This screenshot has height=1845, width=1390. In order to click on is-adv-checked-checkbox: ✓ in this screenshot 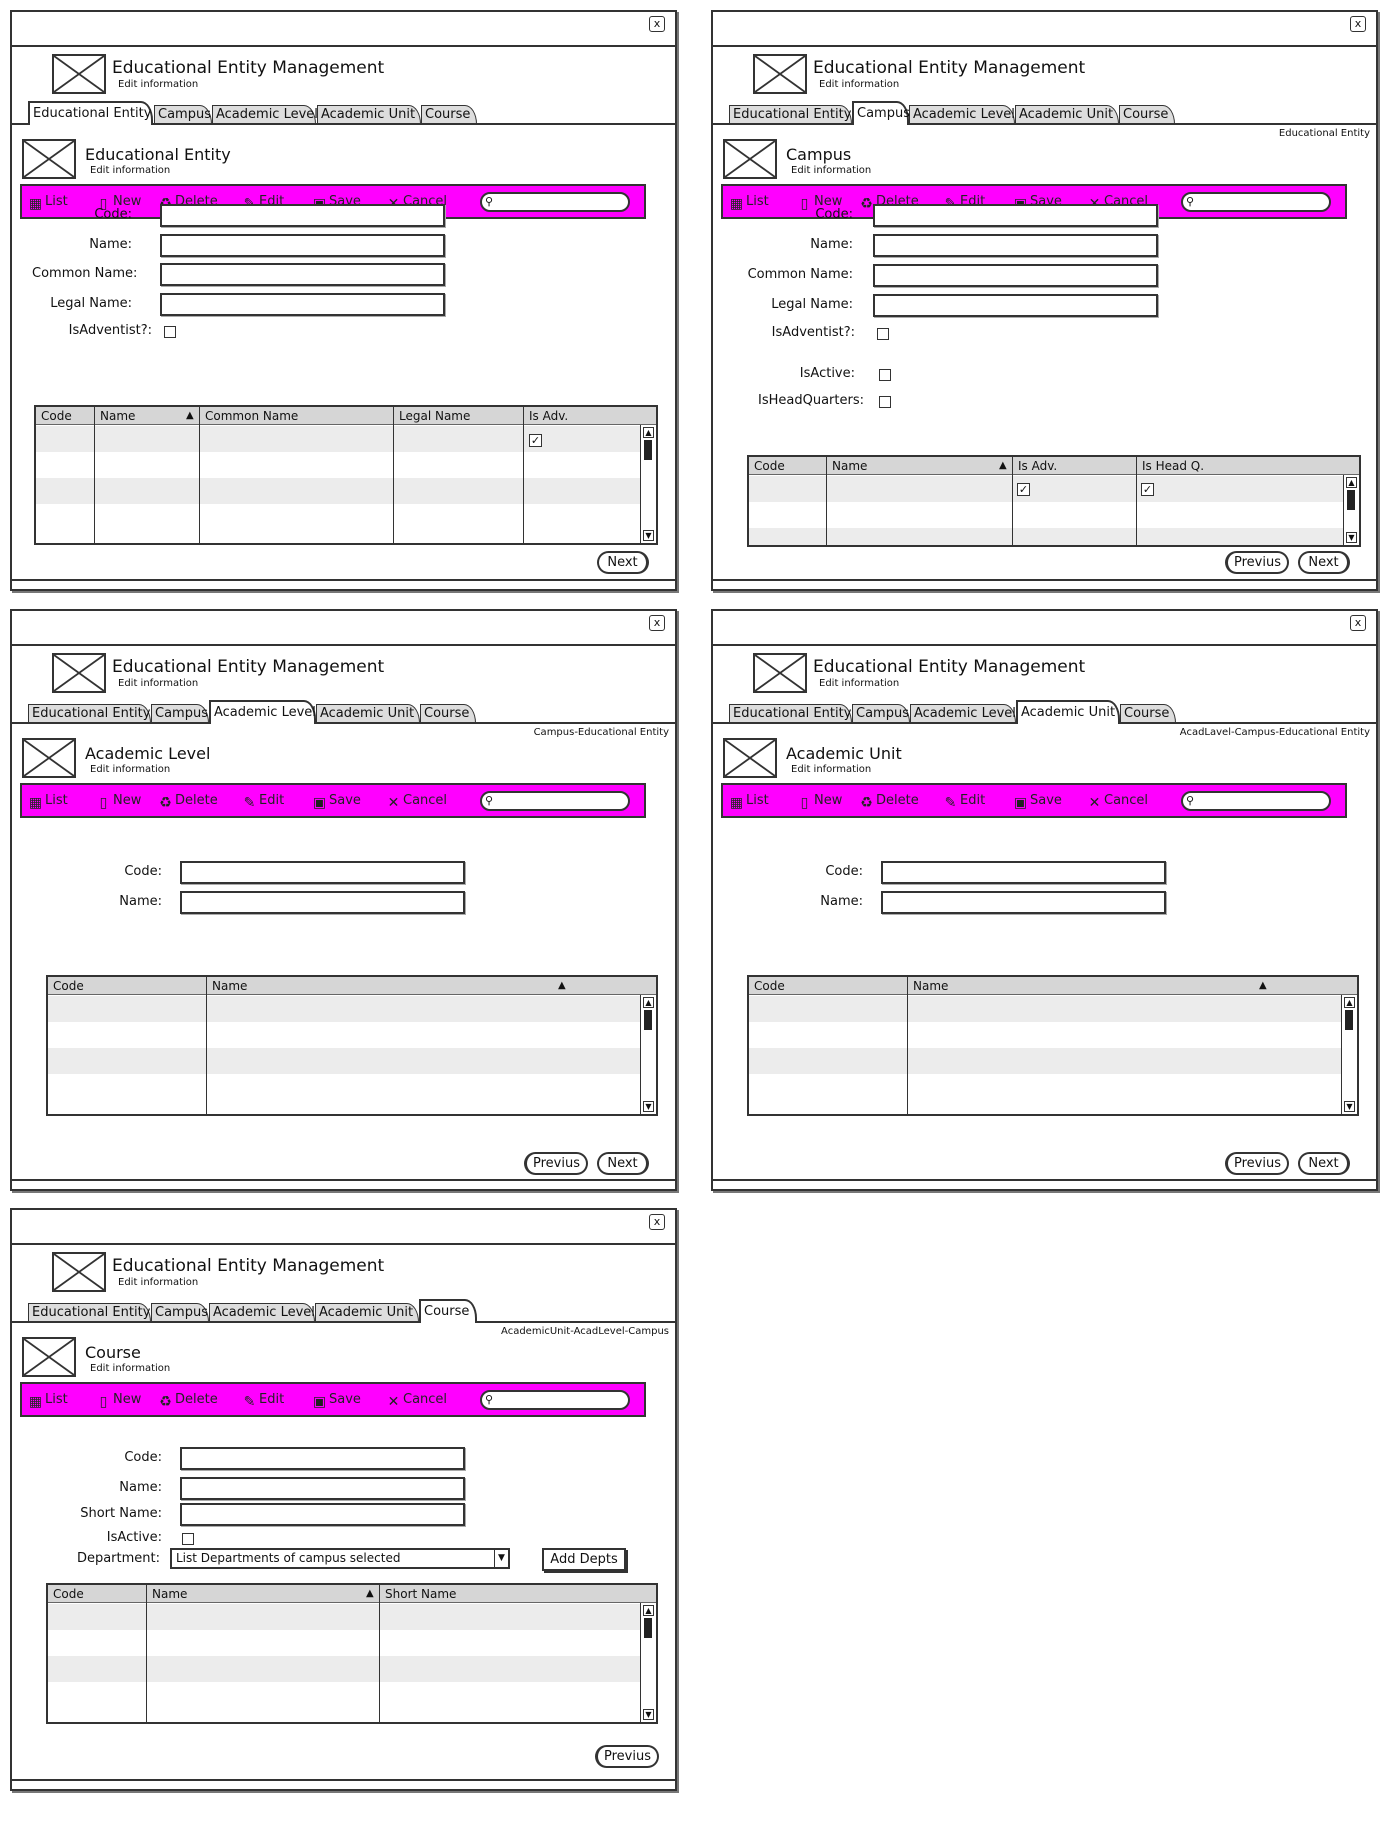, I will do `click(1023, 489)`.